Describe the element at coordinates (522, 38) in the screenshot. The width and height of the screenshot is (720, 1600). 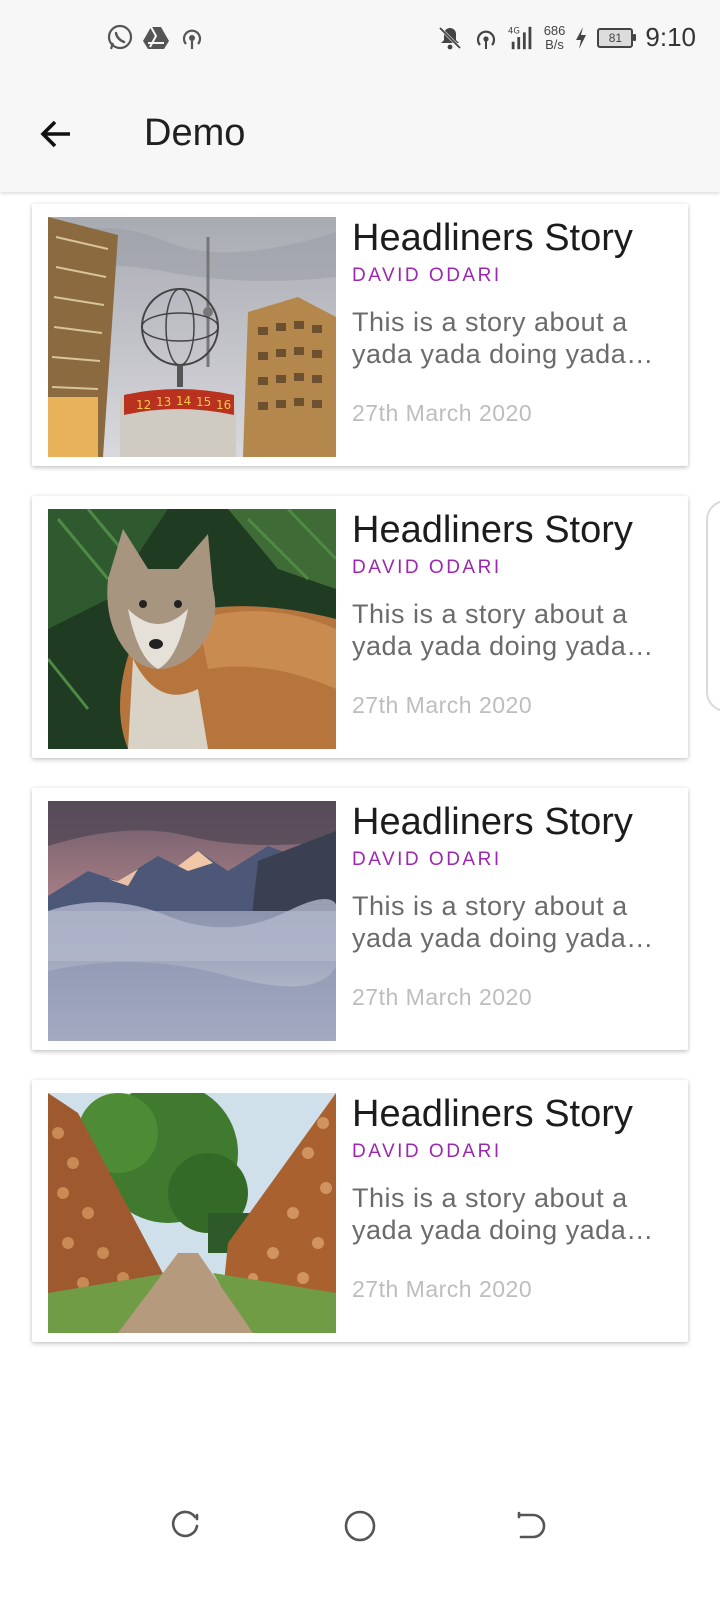
I see `signal-icon: 4G` at that location.